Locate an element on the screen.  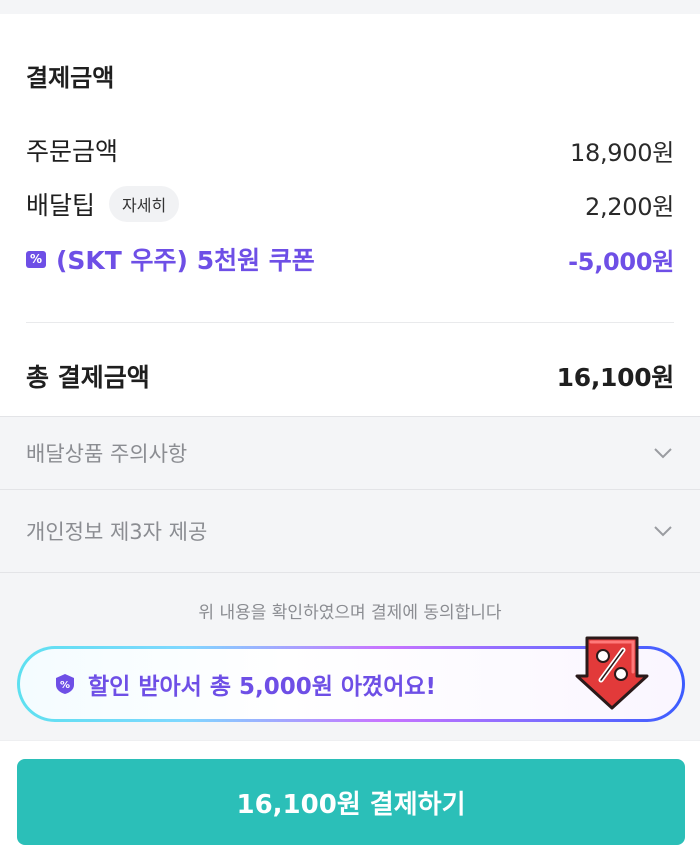
coupon-row: % (SKT 우주) 5천원 쿠폰 -5,000원 is located at coordinates (350, 259).